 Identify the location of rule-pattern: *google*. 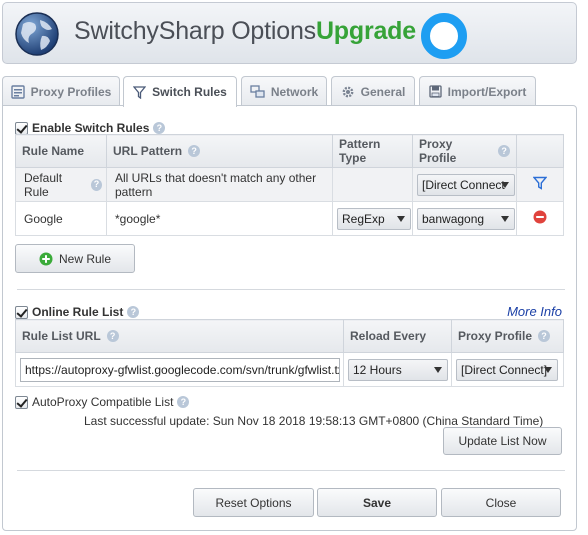
(219, 218).